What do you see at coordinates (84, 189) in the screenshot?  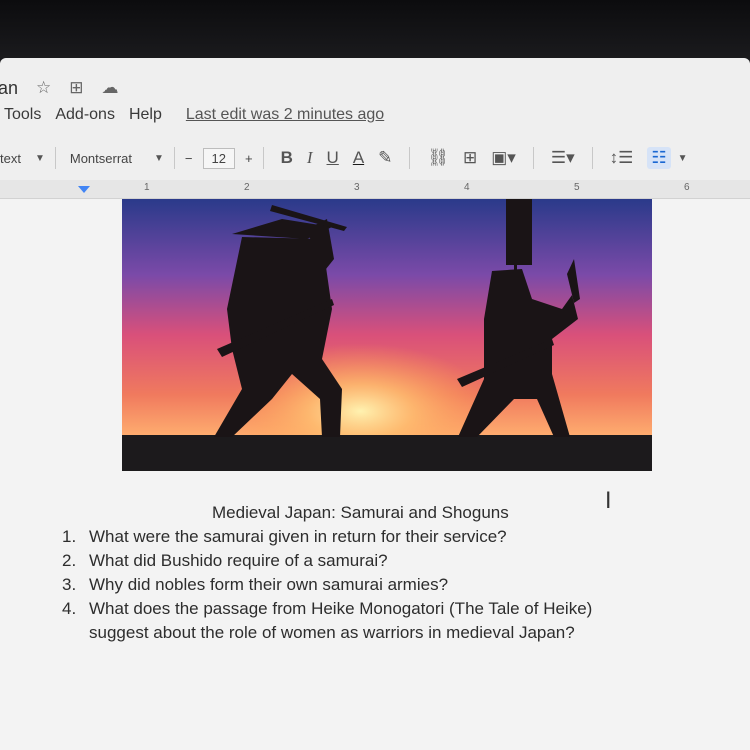 I see `indent-marker` at bounding box center [84, 189].